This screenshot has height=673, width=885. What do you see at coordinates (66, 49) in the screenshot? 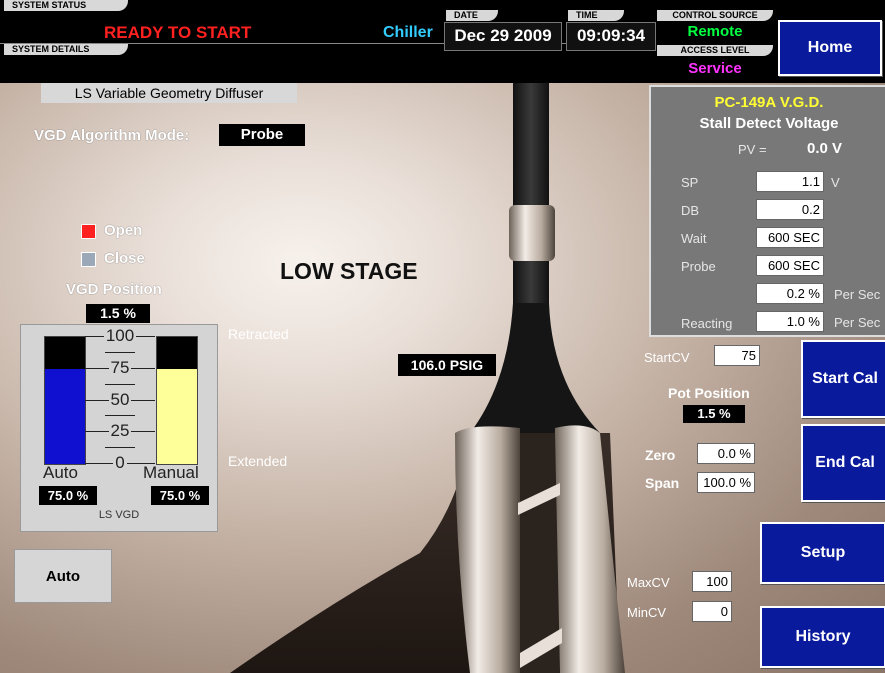
I see `system-details-tag: SYSTEM DETAILS` at bounding box center [66, 49].